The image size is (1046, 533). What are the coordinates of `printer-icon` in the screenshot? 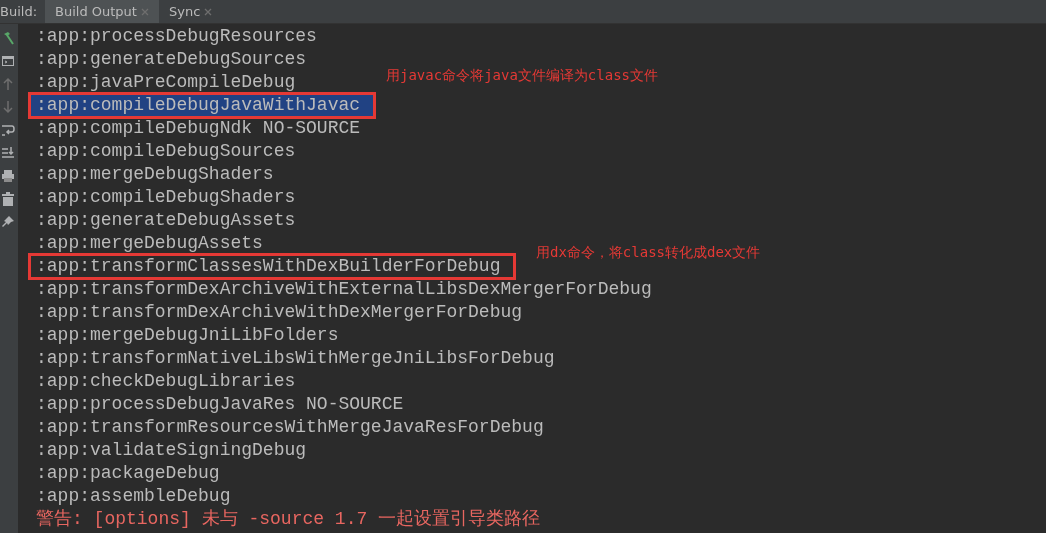 It's located at (8, 176).